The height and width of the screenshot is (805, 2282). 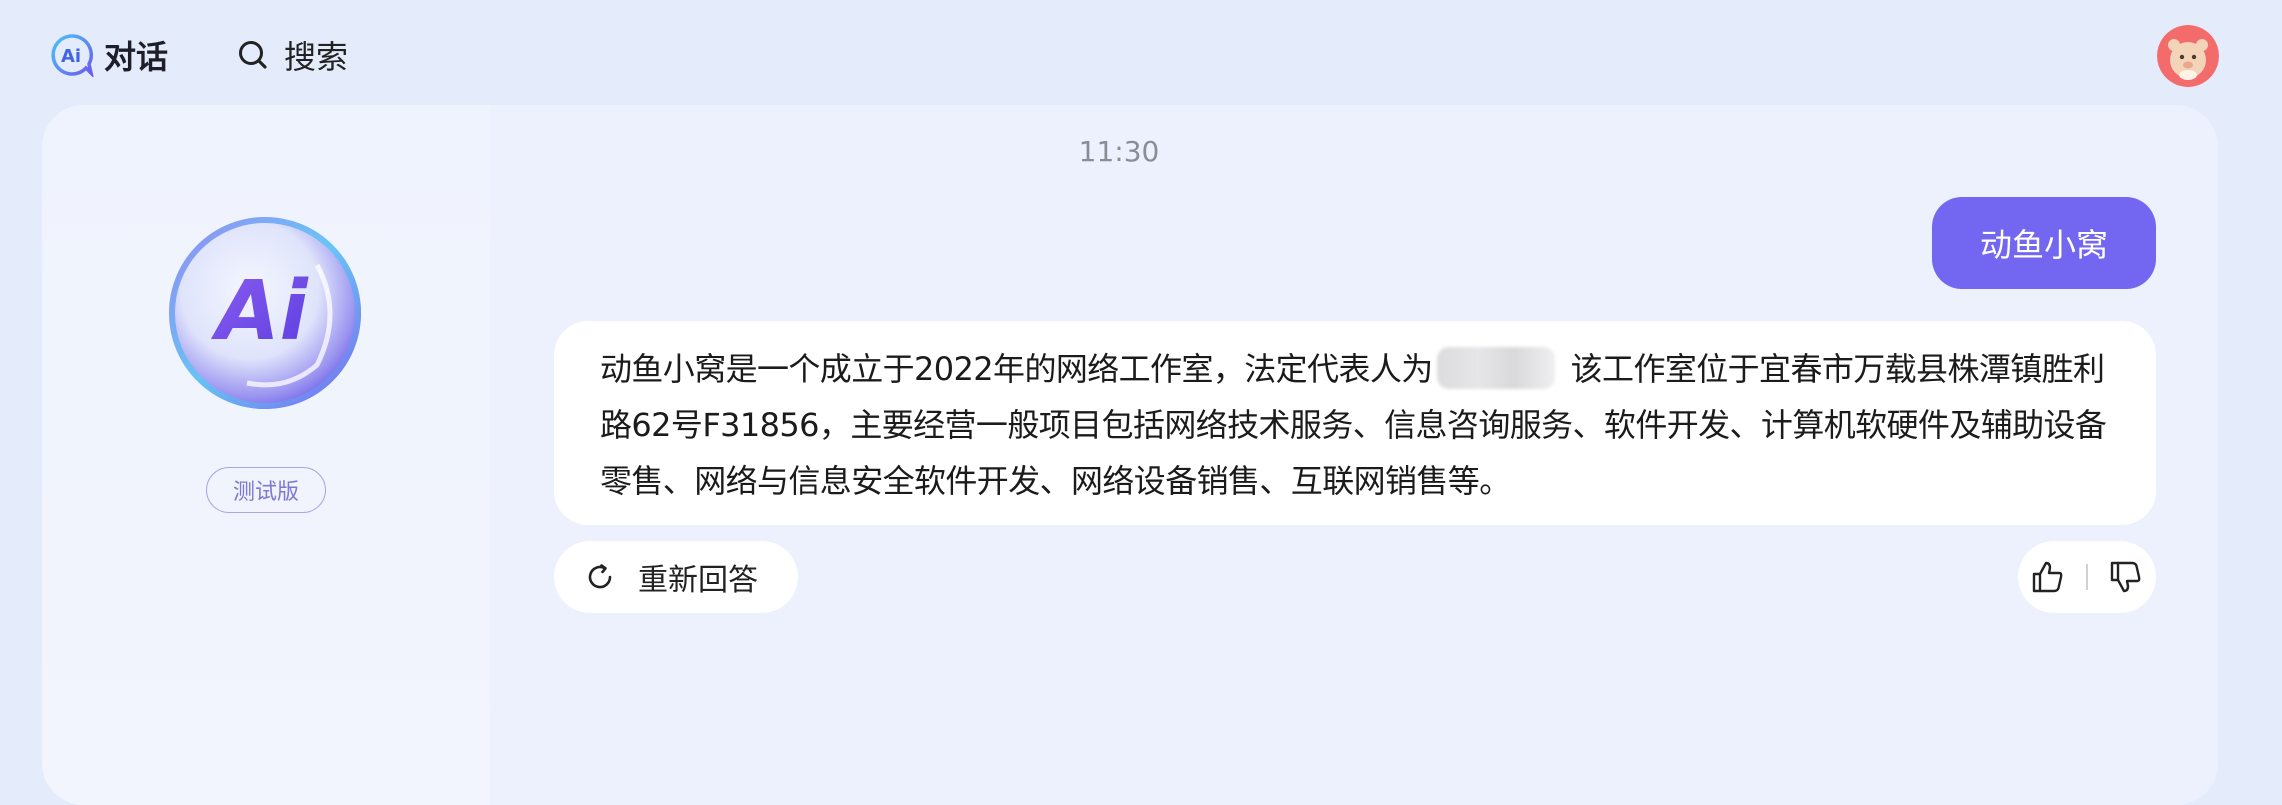 What do you see at coordinates (136, 57) in the screenshot?
I see `chat-nav-label: 对话` at bounding box center [136, 57].